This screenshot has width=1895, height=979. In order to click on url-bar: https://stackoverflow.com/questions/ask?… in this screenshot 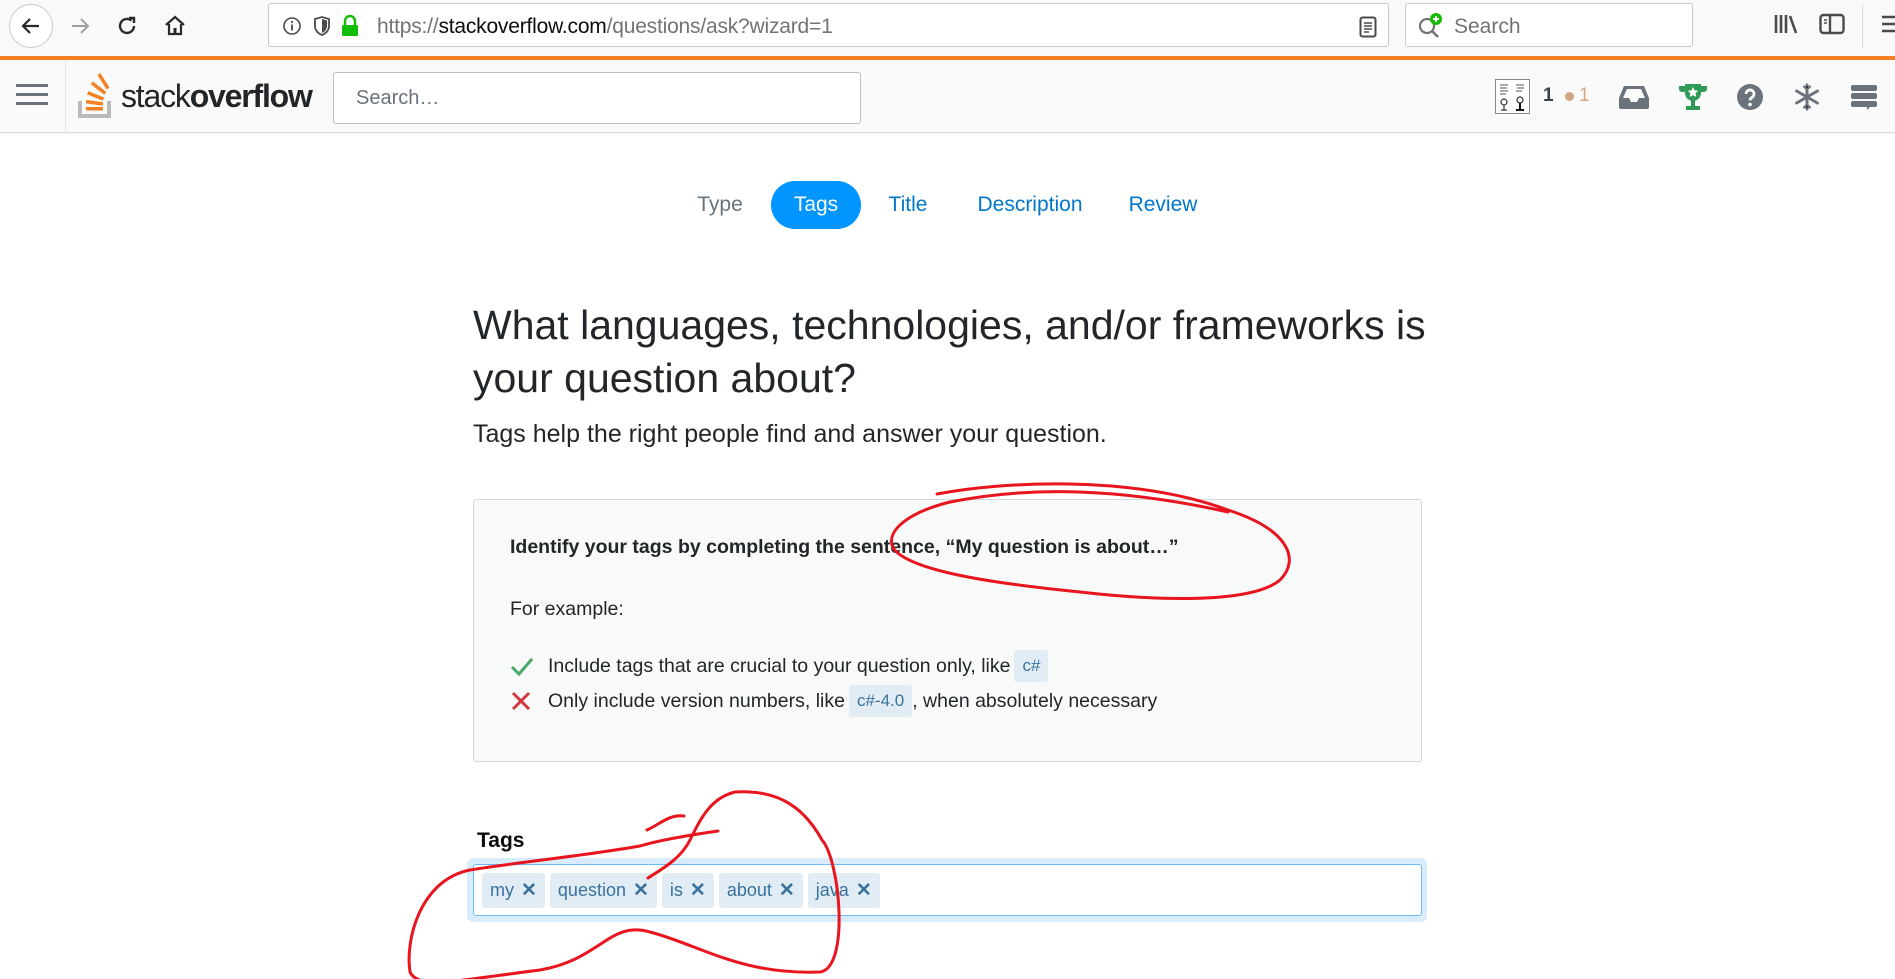, I will do `click(957, 25)`.